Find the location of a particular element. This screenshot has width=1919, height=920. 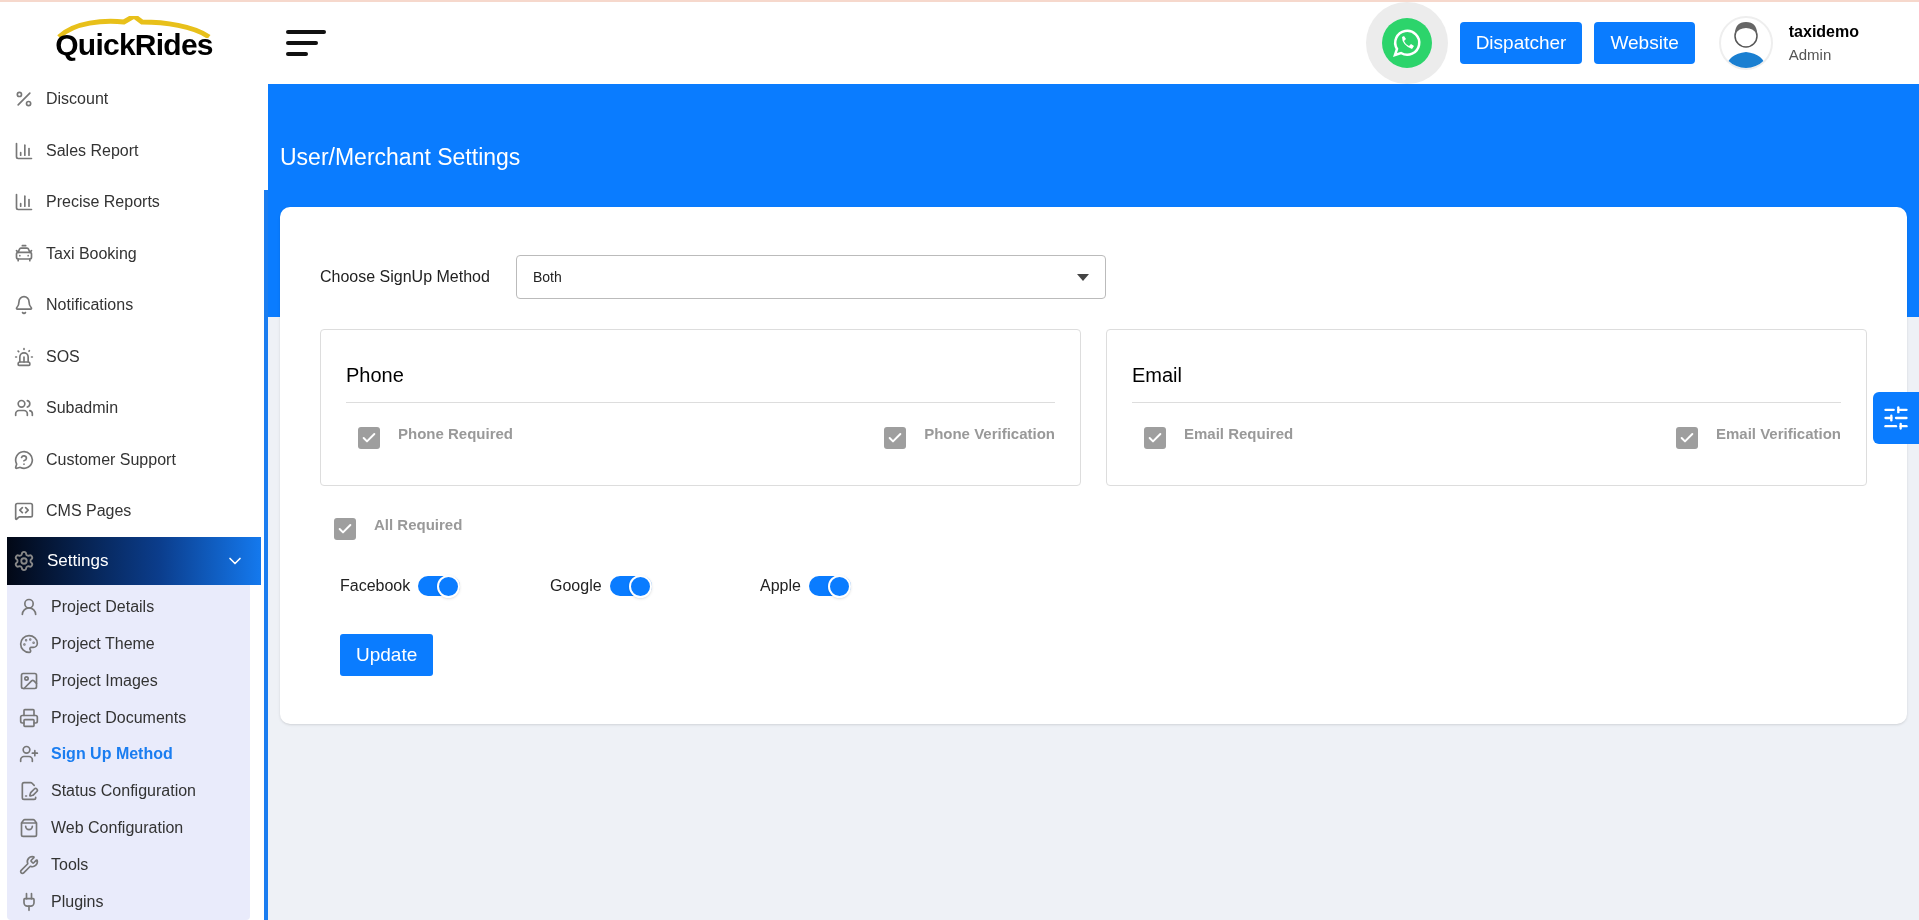

menu-icon is located at coordinates (306, 43).